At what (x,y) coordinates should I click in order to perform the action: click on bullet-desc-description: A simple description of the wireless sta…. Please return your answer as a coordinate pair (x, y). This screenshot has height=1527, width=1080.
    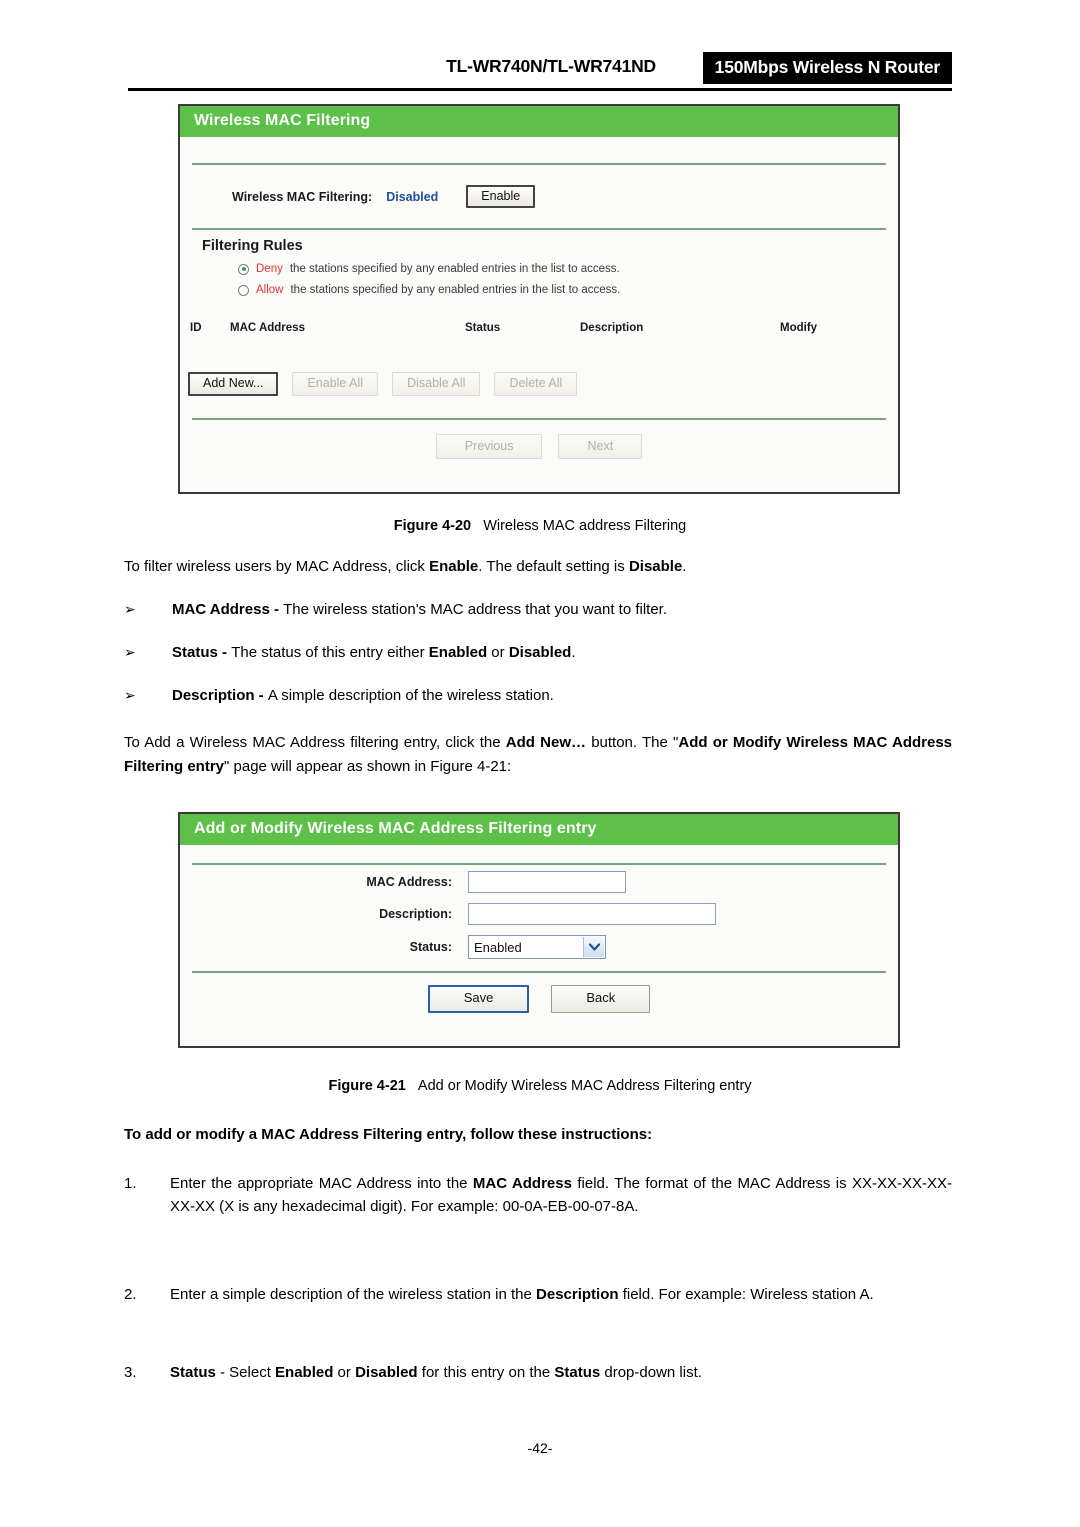
    Looking at the image, I should click on (410, 695).